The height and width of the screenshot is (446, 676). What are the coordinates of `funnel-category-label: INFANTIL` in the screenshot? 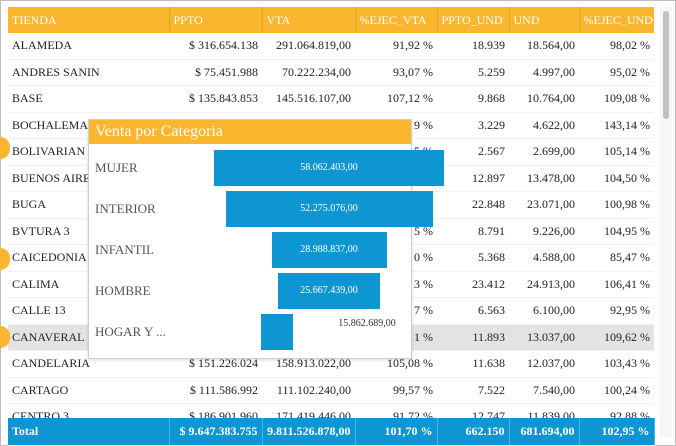 It's located at (124, 249).